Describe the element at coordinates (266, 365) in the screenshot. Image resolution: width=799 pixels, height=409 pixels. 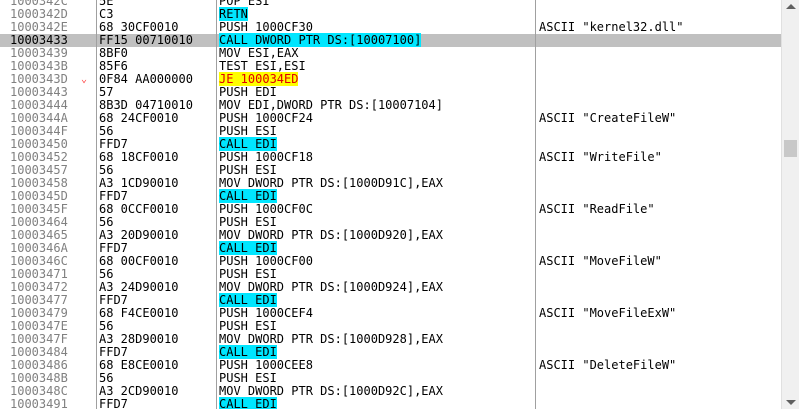
I see `instruction-text: PUSH 1000CEE8` at that location.